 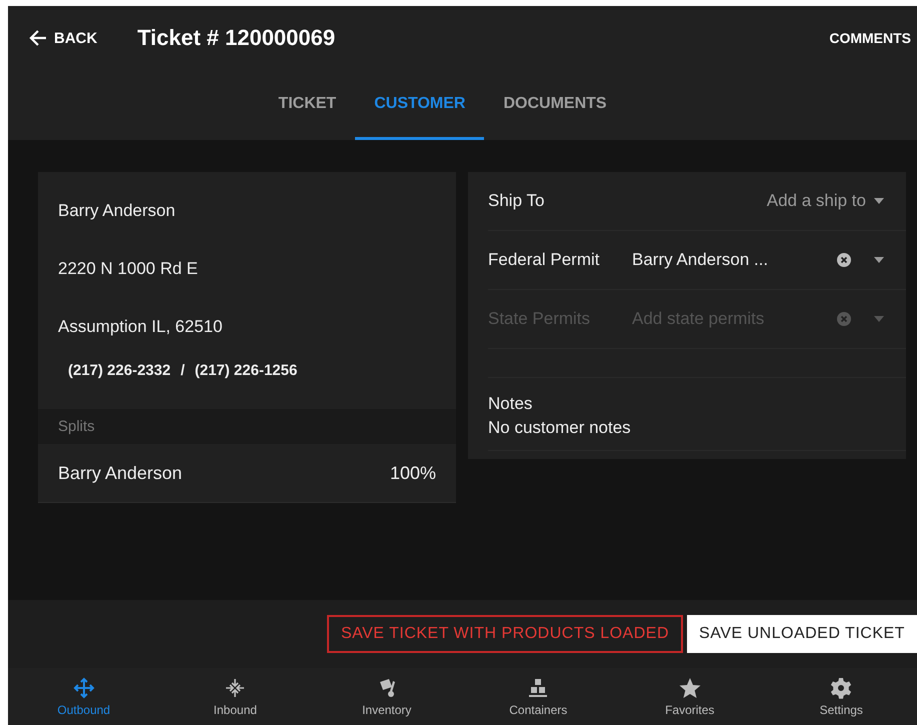 I want to click on notes-text: No customer notes, so click(x=560, y=428).